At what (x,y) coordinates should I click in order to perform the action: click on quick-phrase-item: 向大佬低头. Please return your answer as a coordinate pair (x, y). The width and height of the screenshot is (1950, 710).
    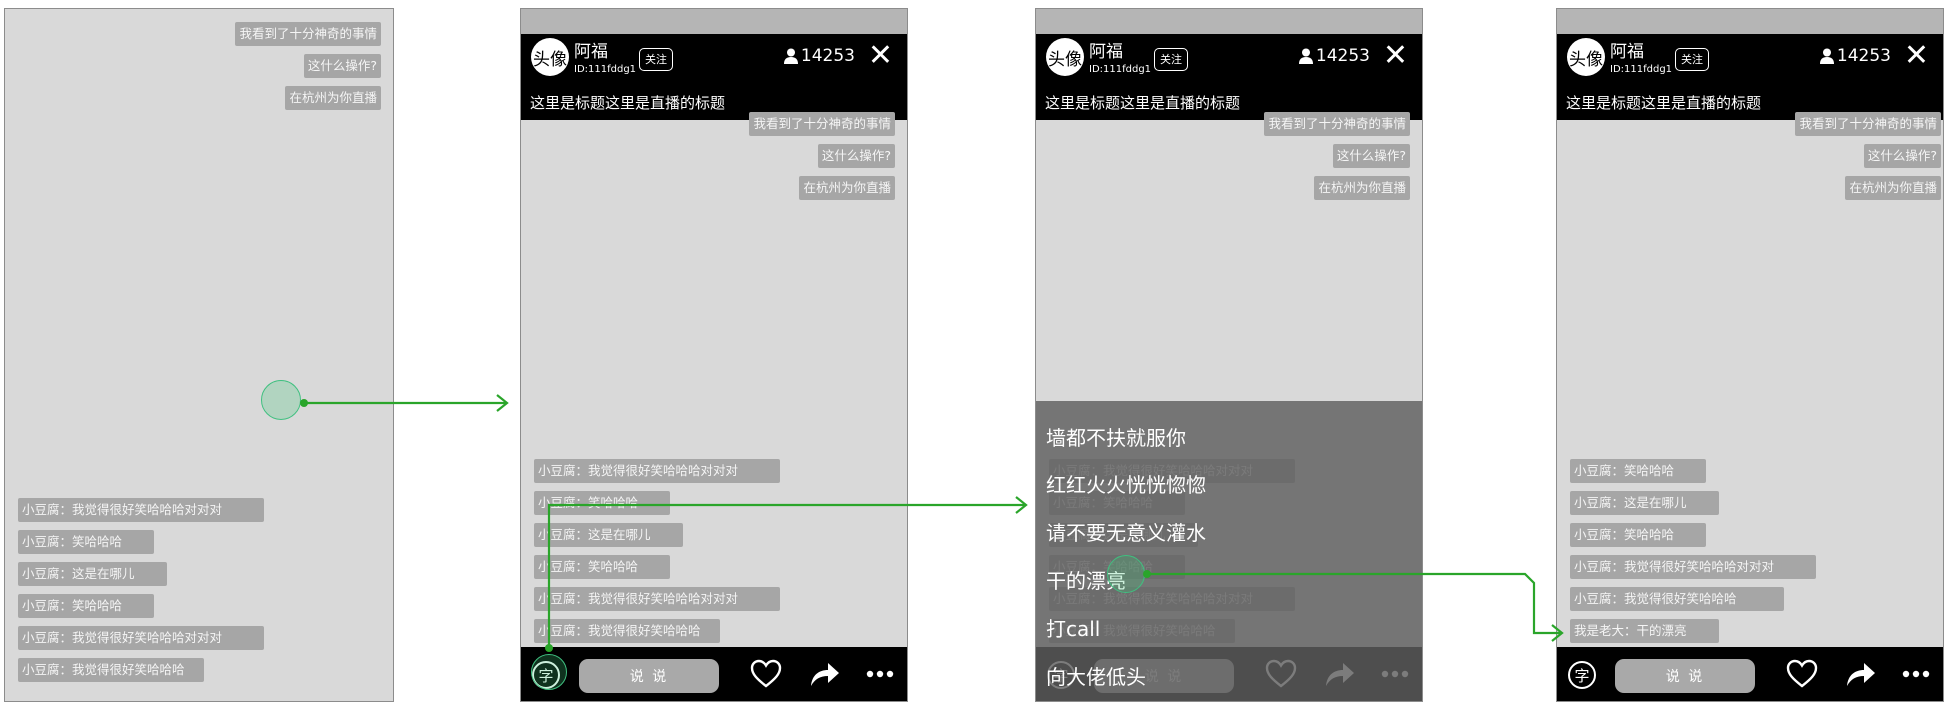
    Looking at the image, I should click on (1096, 675).